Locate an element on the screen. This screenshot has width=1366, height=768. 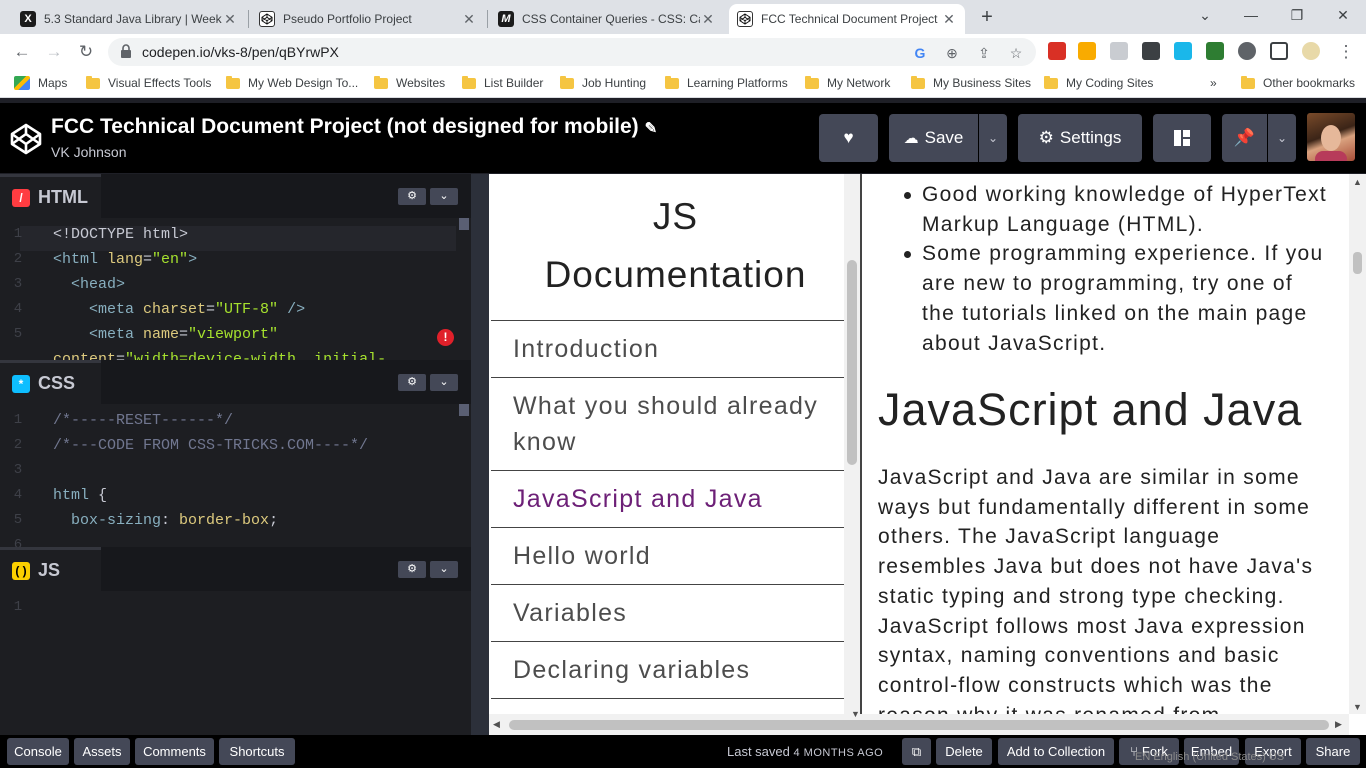
browser-tab-active: FCC Technical Document Project ✕ is located at coordinates (847, 19).